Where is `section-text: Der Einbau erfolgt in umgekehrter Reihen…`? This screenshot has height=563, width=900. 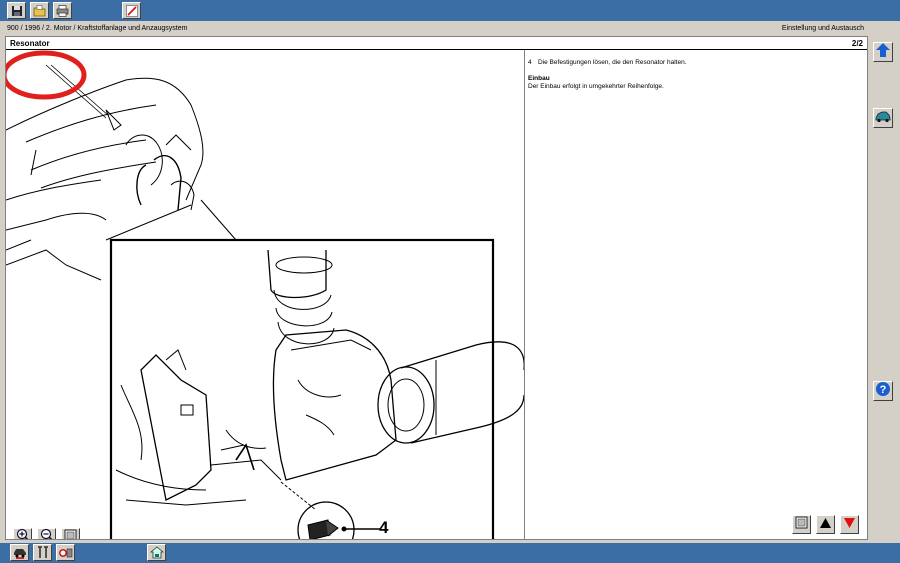
section-text: Der Einbau erfolgt in umgekehrter Reihen… is located at coordinates (596, 86).